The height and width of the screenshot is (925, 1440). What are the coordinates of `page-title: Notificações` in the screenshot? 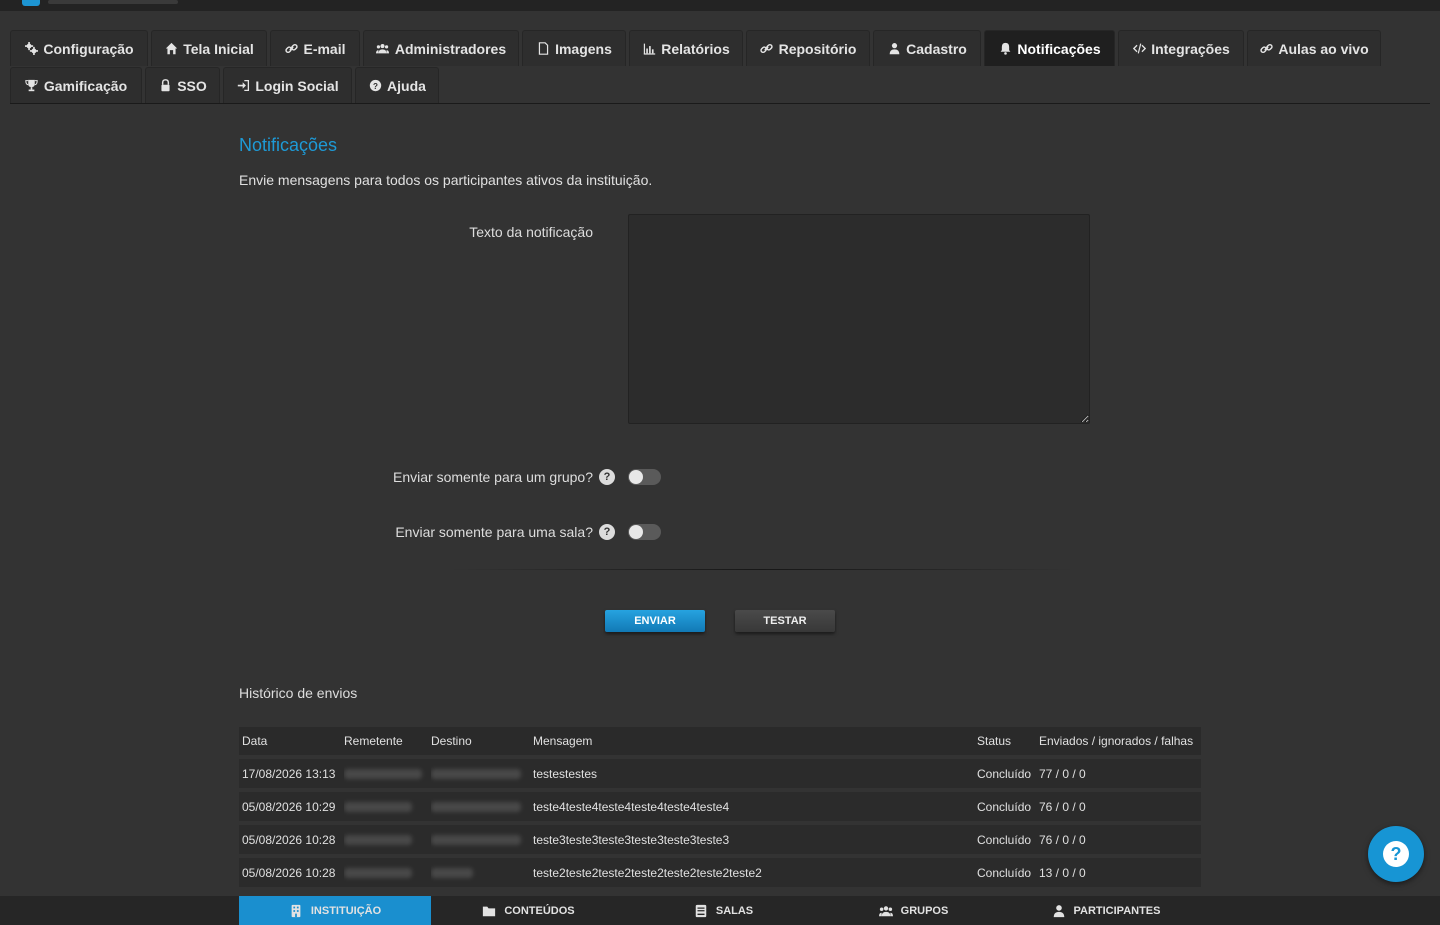 It's located at (288, 145).